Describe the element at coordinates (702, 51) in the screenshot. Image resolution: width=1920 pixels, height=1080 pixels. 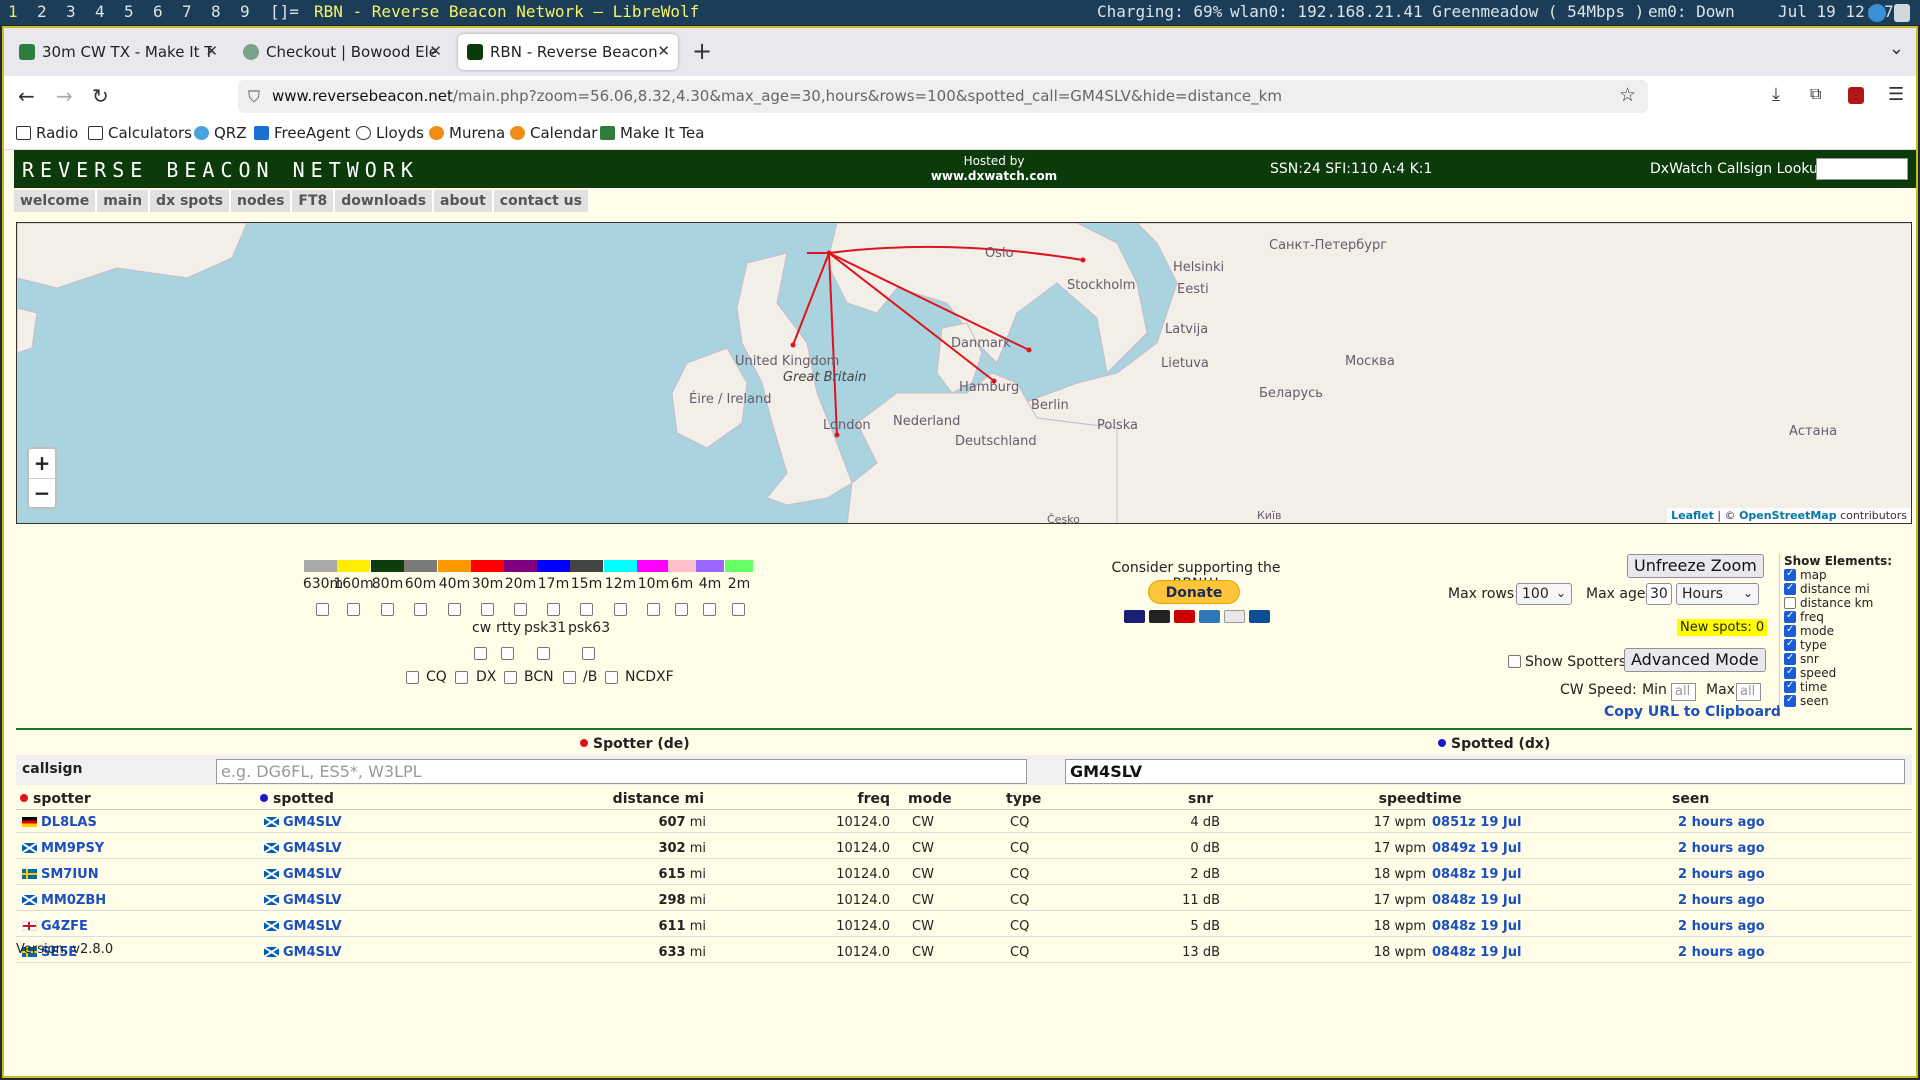
I see `new-tab-button: +` at that location.